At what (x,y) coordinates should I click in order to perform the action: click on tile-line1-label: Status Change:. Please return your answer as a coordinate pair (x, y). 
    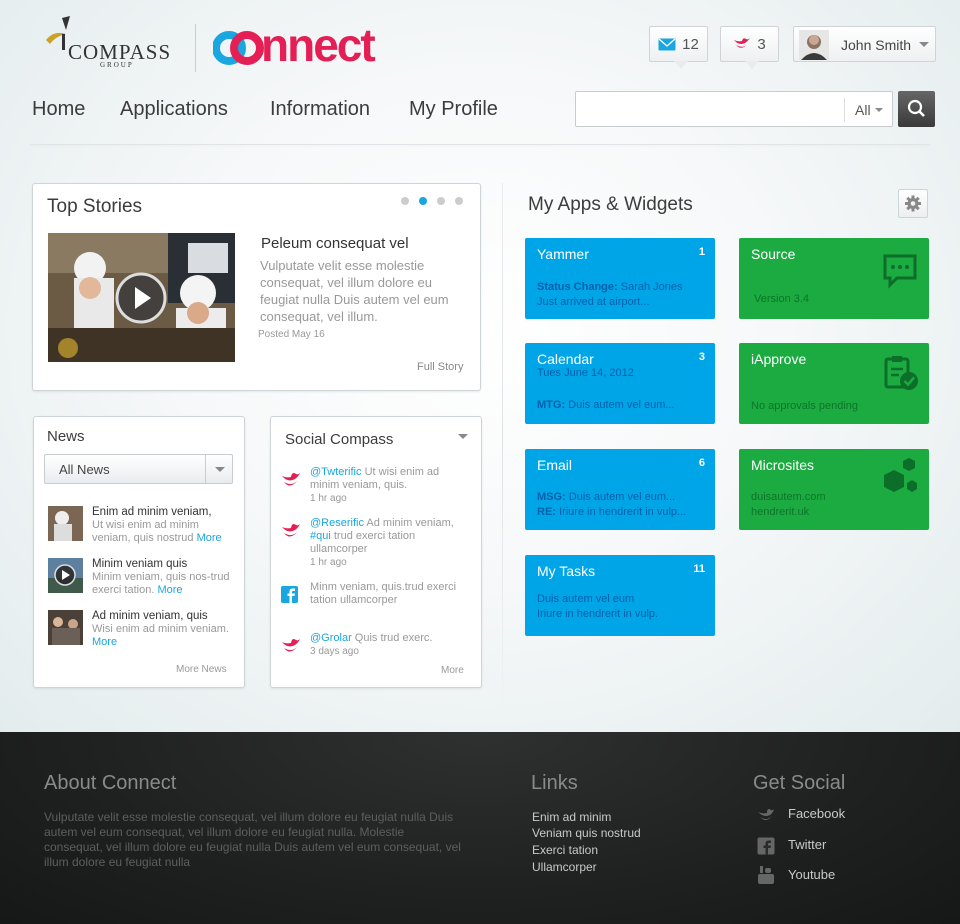
    Looking at the image, I should click on (577, 287).